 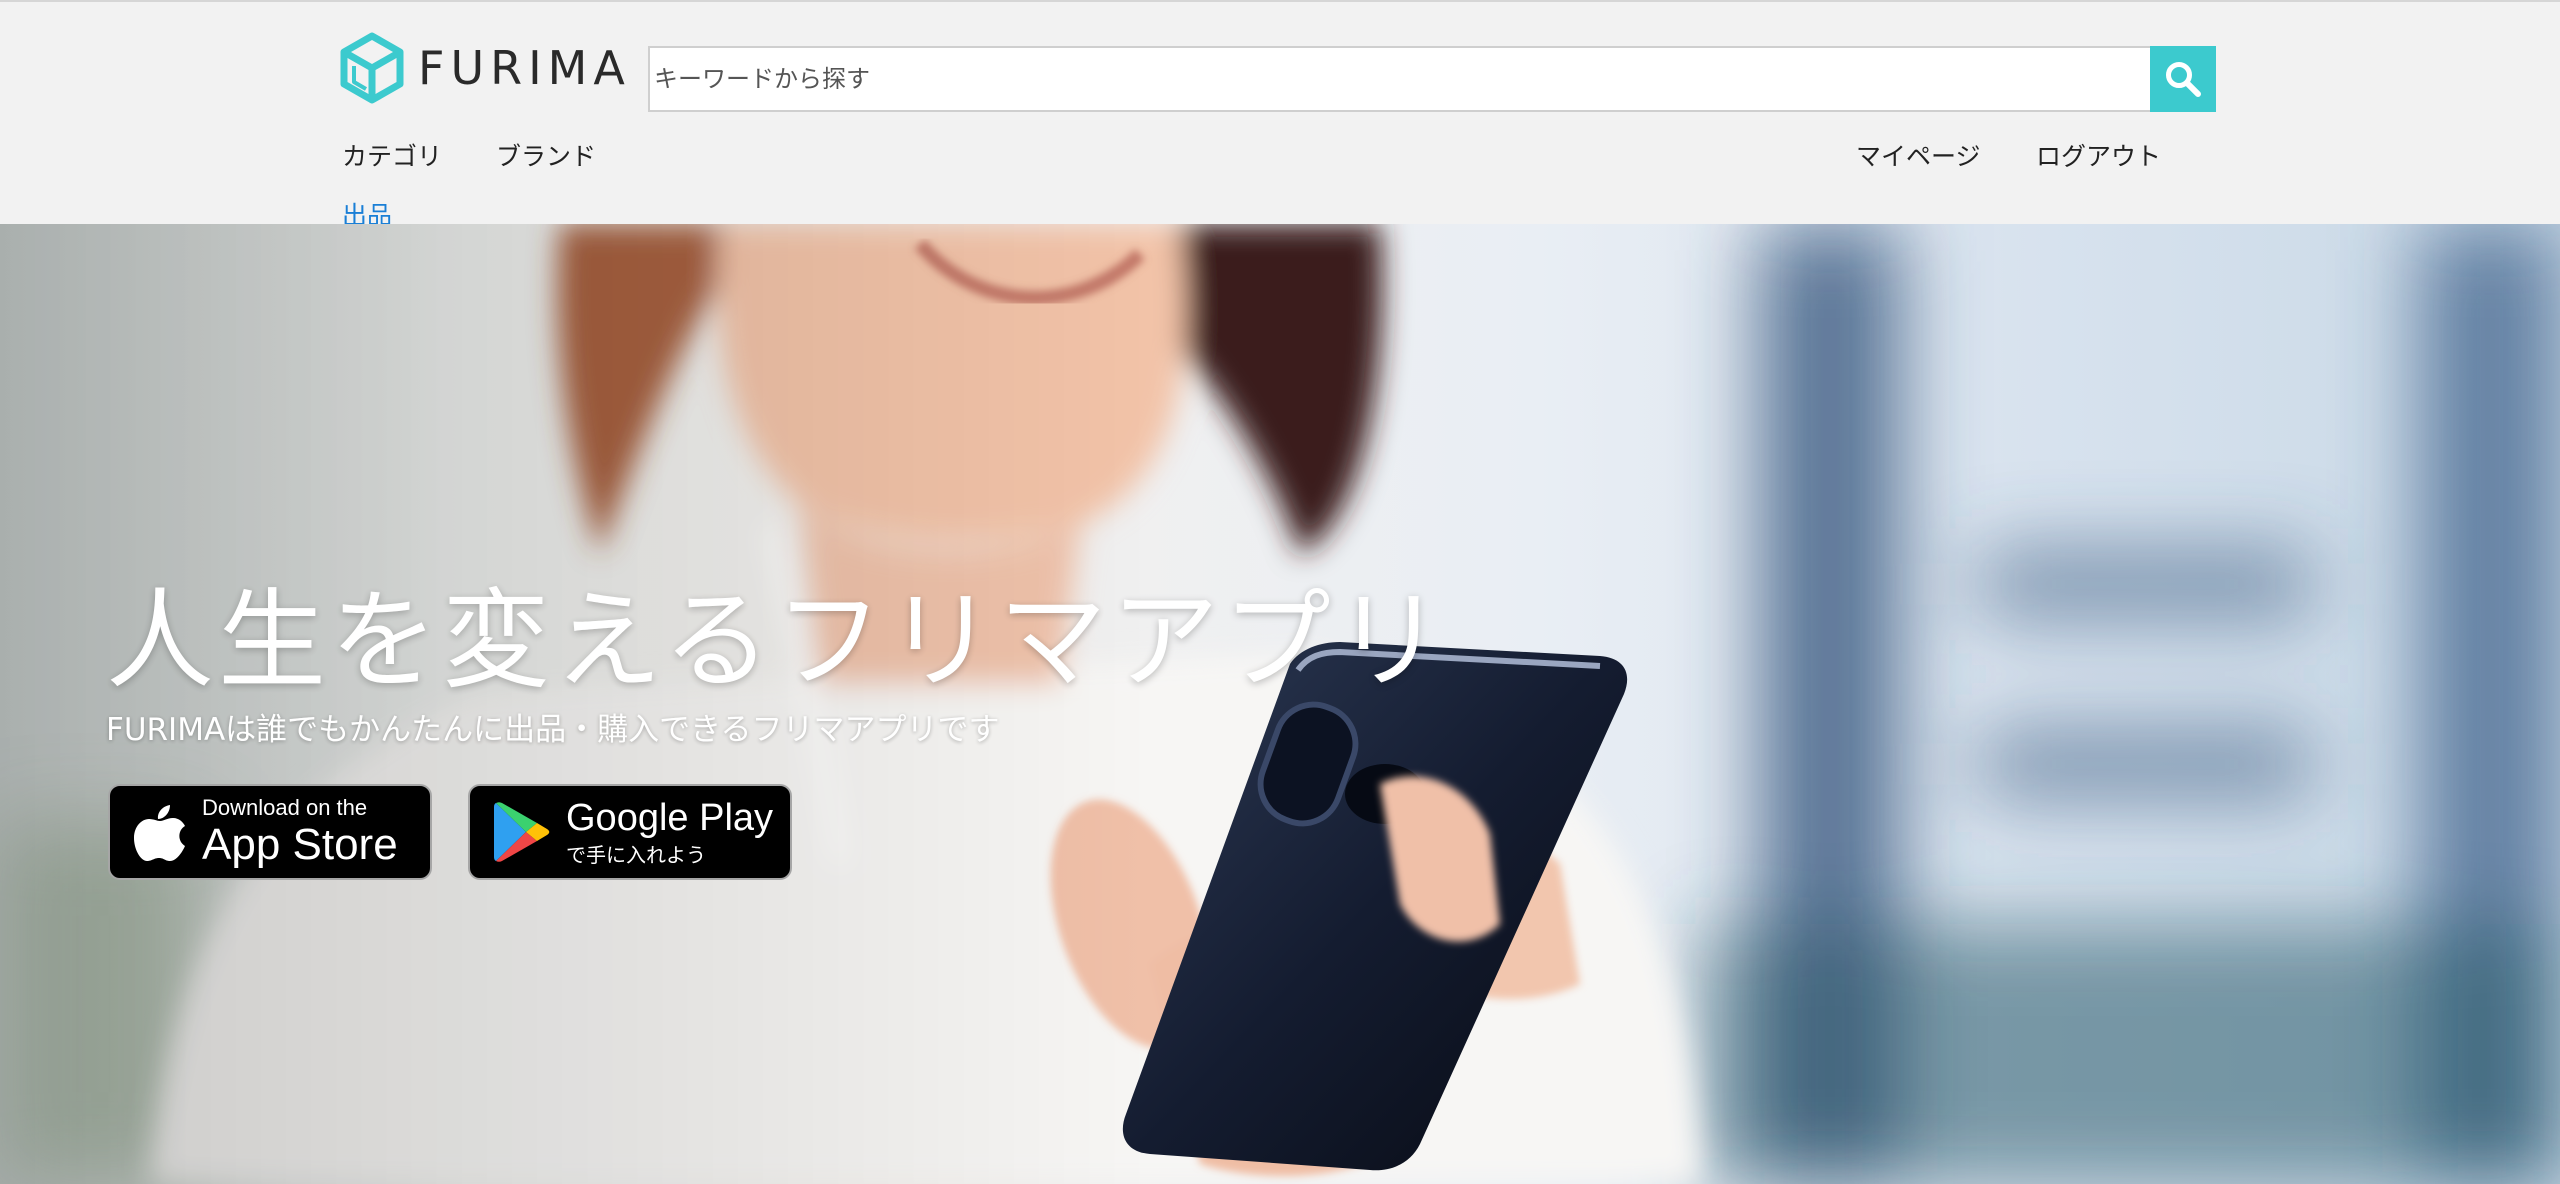 What do you see at coordinates (670, 818) in the screenshot?
I see `google-play-big-text: Google Play` at bounding box center [670, 818].